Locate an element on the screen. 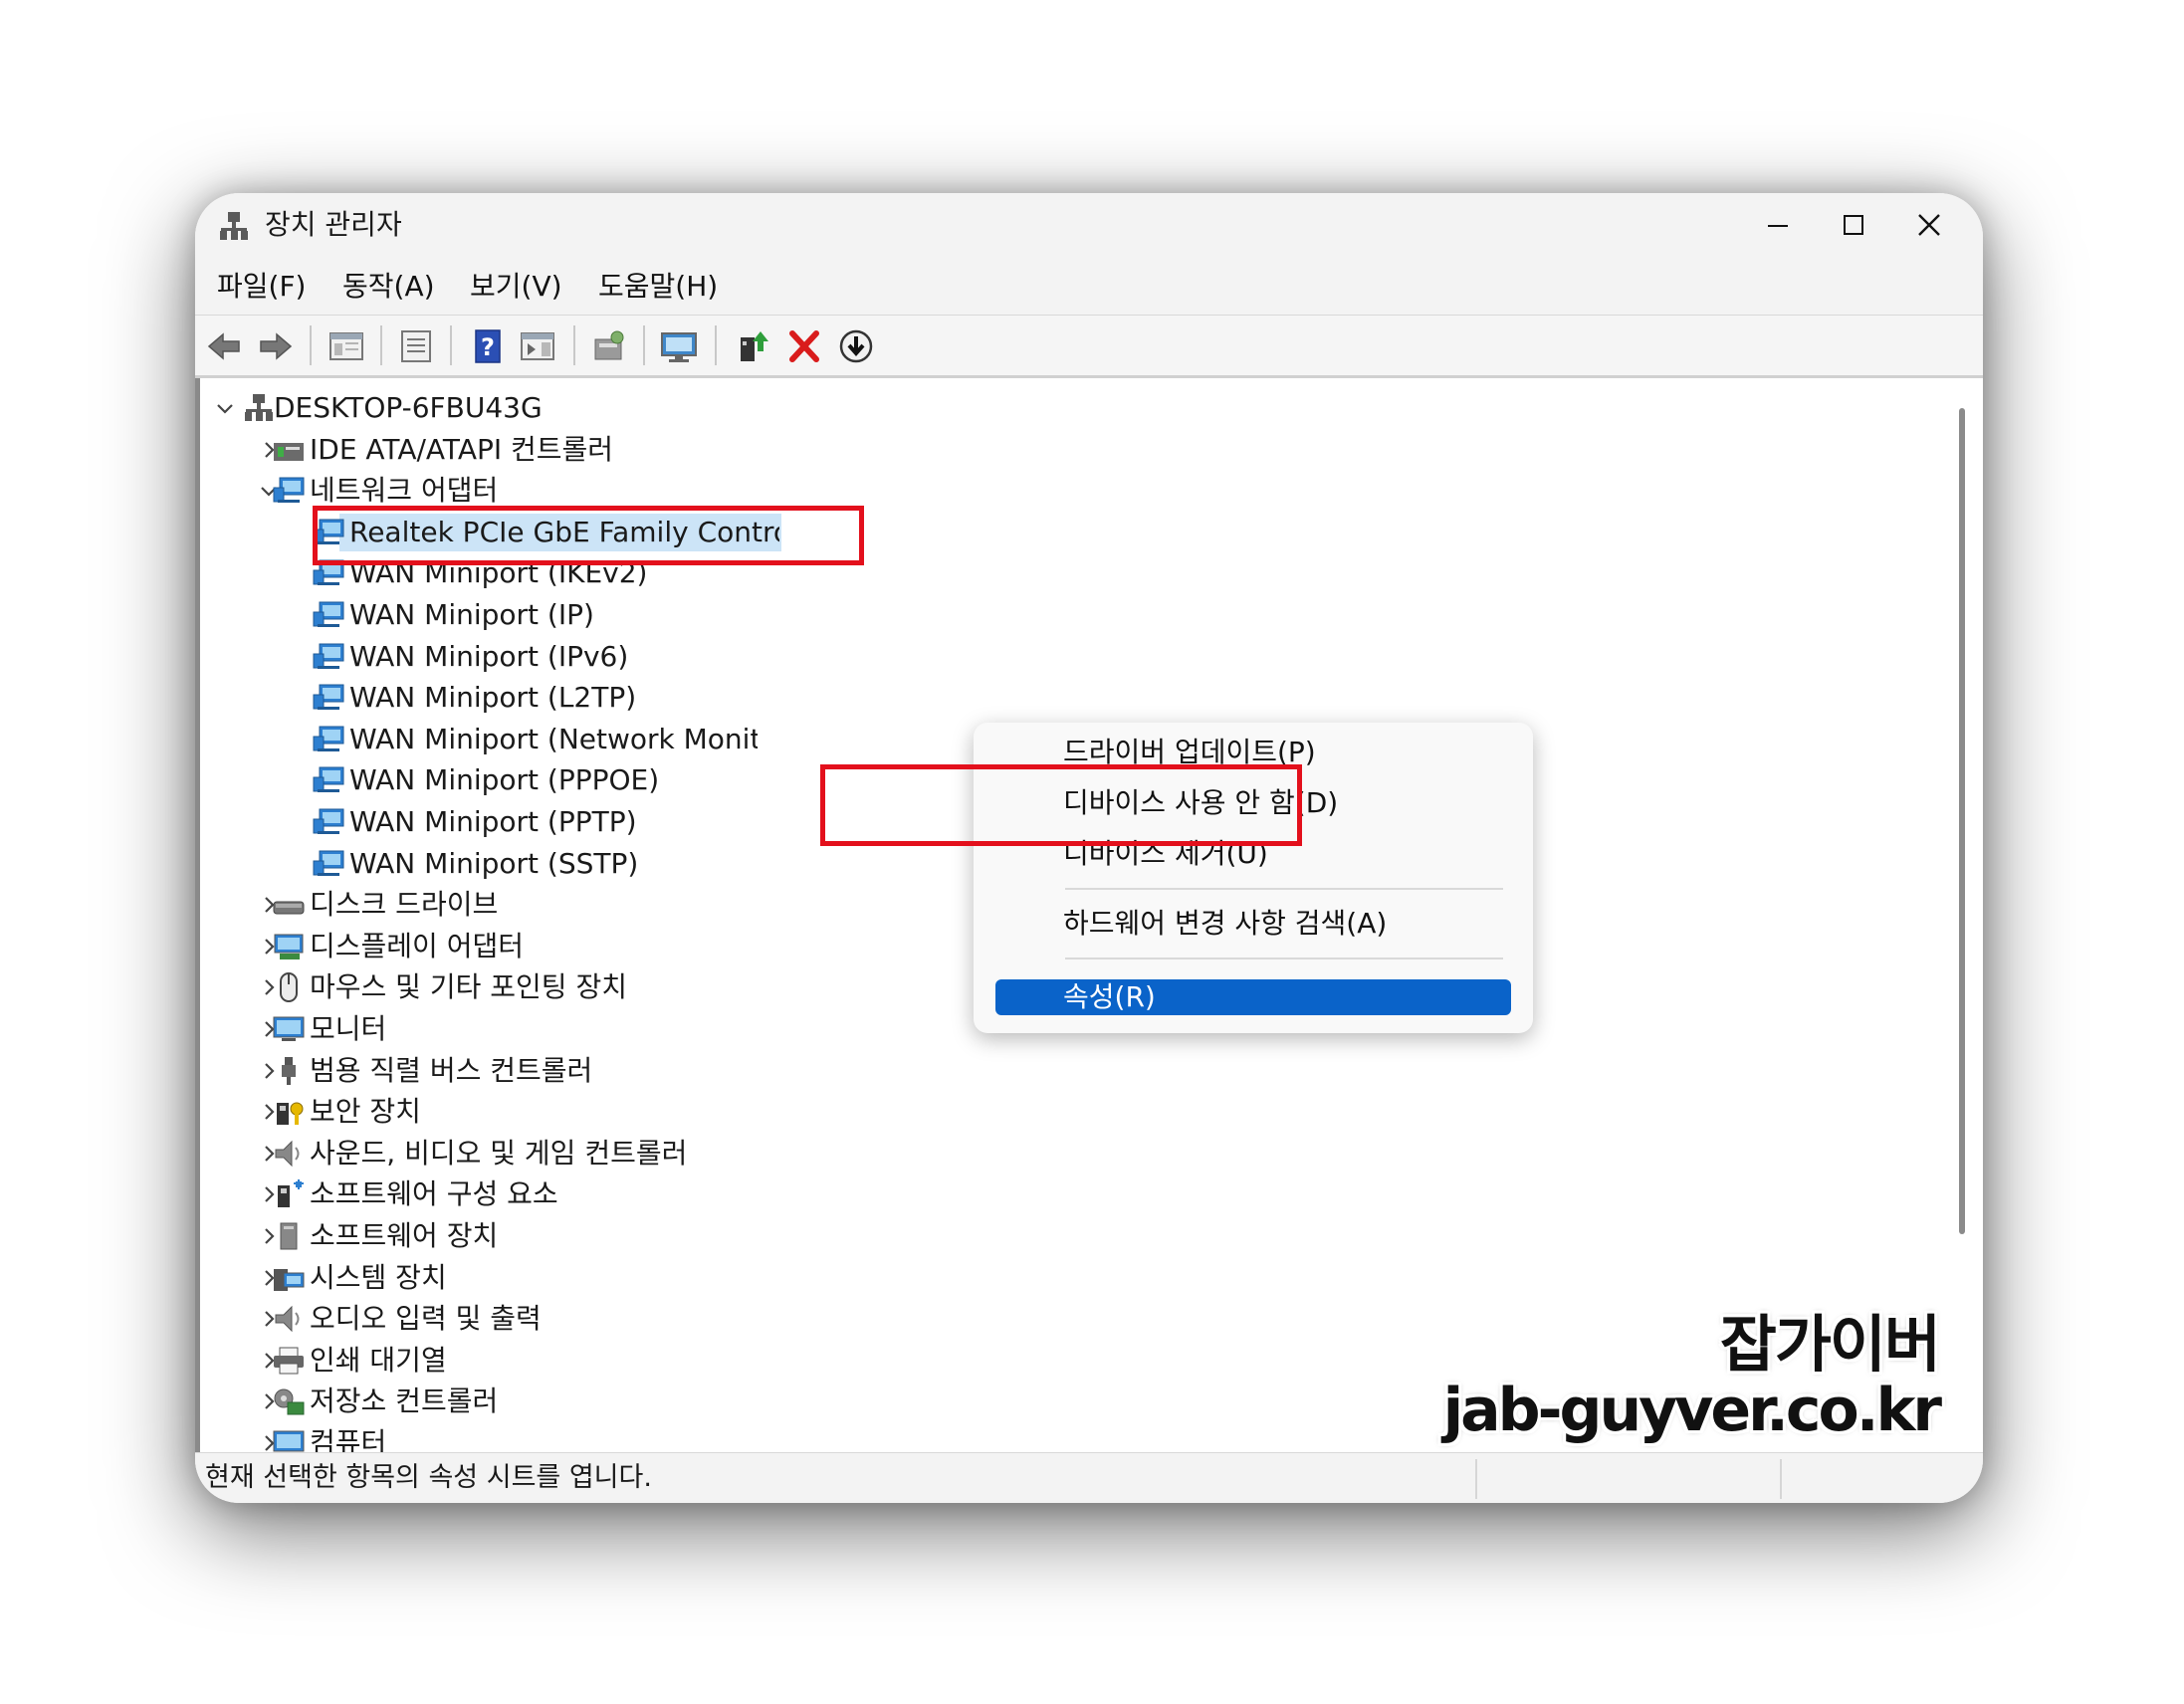 The width and height of the screenshot is (2184, 1704). tree-item-category: 시스템 장치 is located at coordinates (379, 1278).